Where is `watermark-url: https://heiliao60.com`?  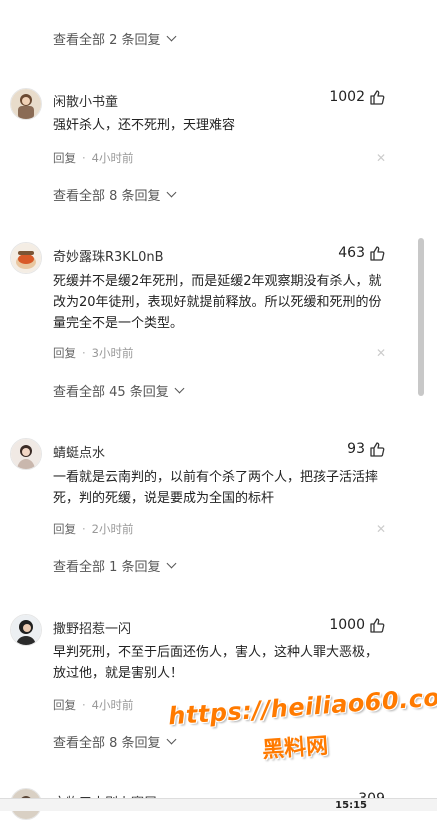
watermark-url: https://heiliao60.com is located at coordinates (302, 706).